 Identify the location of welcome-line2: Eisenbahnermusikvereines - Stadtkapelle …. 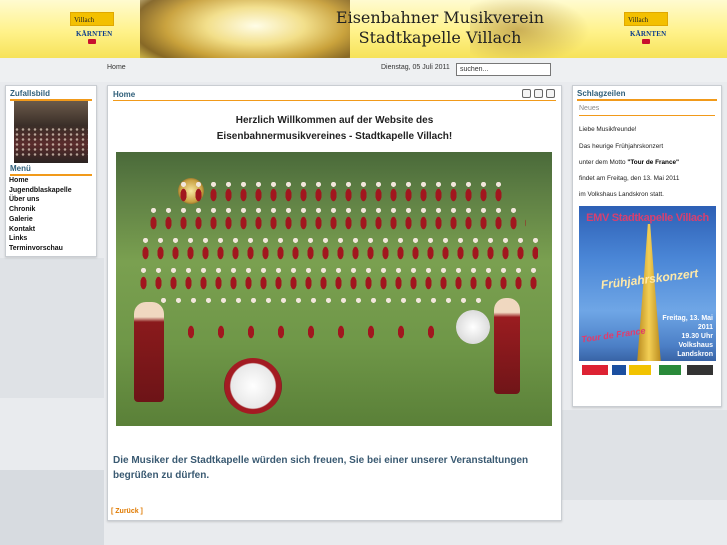
(334, 136).